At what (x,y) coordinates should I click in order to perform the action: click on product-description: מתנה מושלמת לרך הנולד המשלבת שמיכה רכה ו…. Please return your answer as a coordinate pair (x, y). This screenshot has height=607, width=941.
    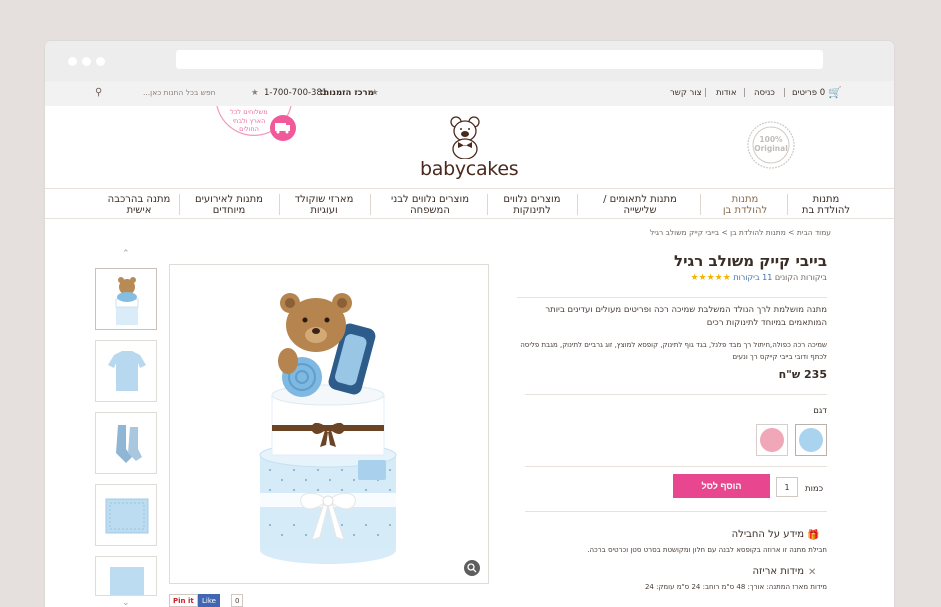
    Looking at the image, I should click on (672, 313).